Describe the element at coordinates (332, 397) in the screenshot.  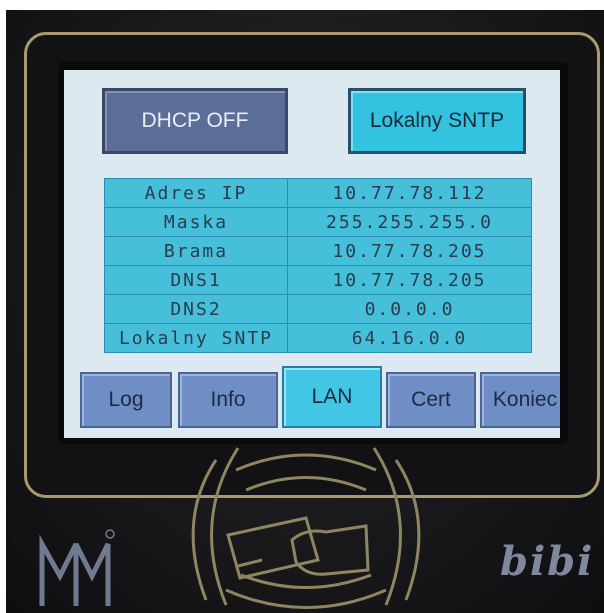
I see `tab-lan: LAN` at that location.